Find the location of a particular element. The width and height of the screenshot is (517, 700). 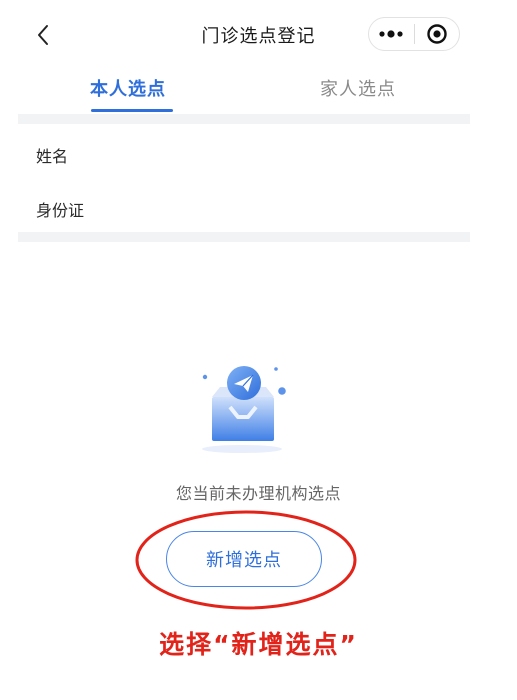

name-label: 姓名 is located at coordinates (52, 156).